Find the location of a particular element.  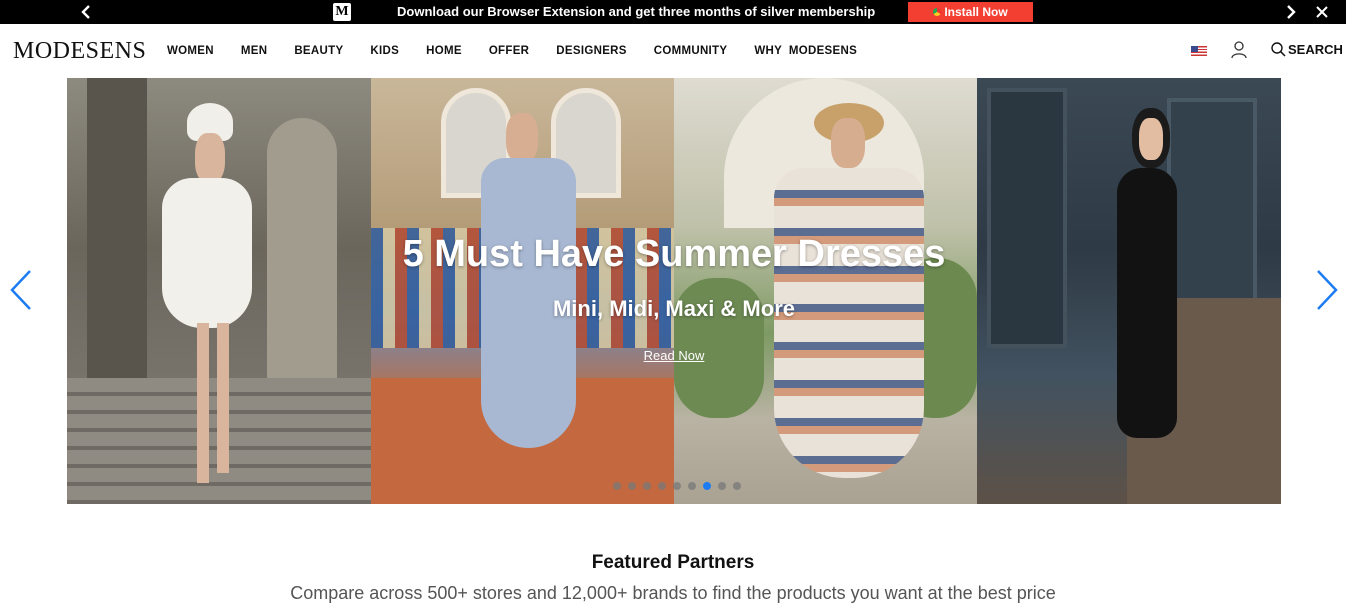

brand-logo: MODESENS is located at coordinates (79, 51).